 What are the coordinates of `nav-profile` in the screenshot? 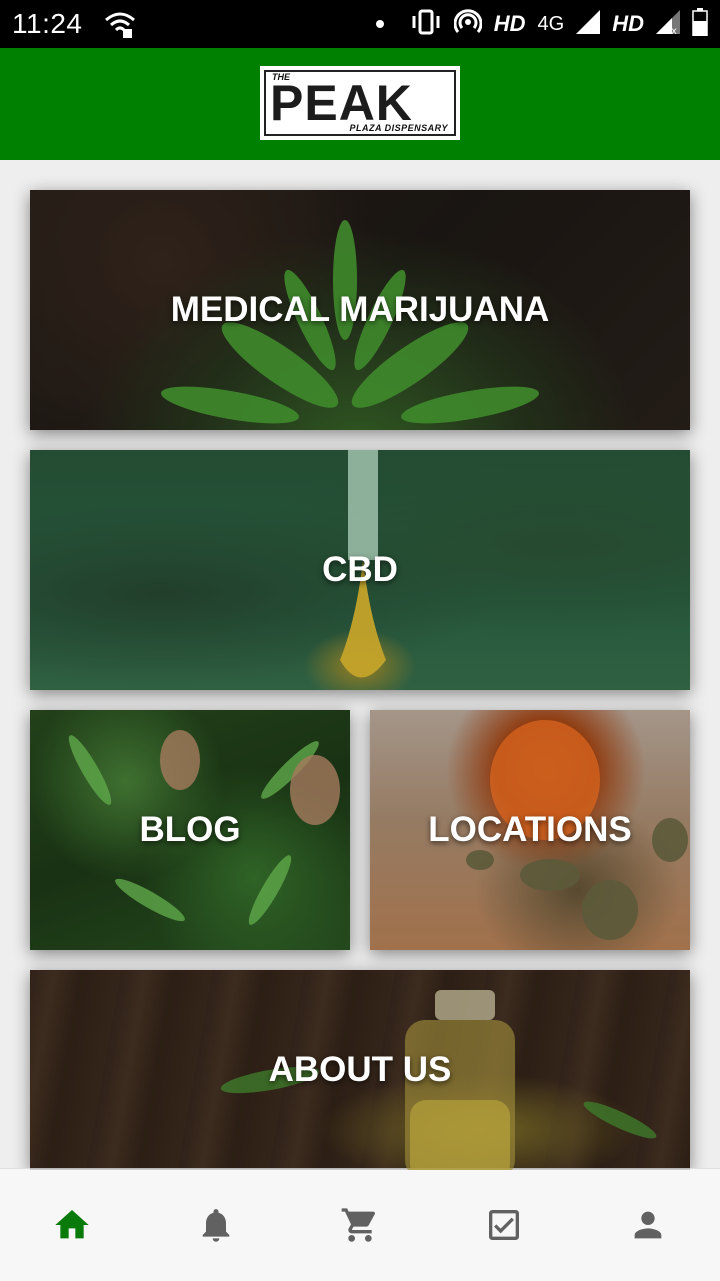 It's located at (648, 1225).